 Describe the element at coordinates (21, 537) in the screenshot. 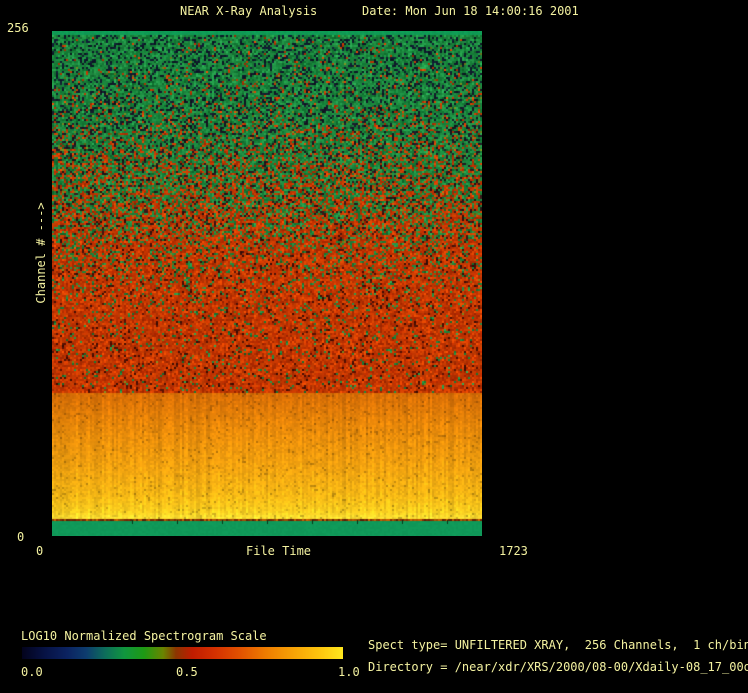

I see `y-axis-min-label: 0` at that location.